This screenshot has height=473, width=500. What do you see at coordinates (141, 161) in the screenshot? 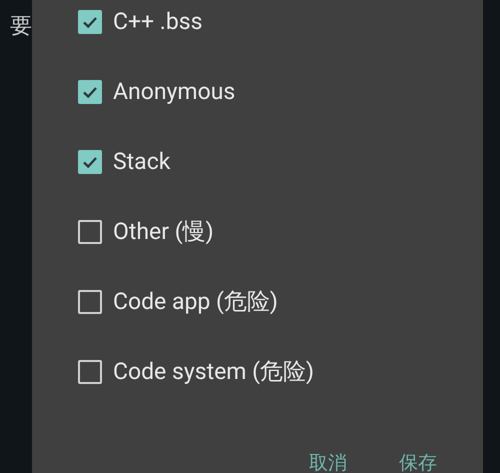
I see `option-label: Stack` at bounding box center [141, 161].